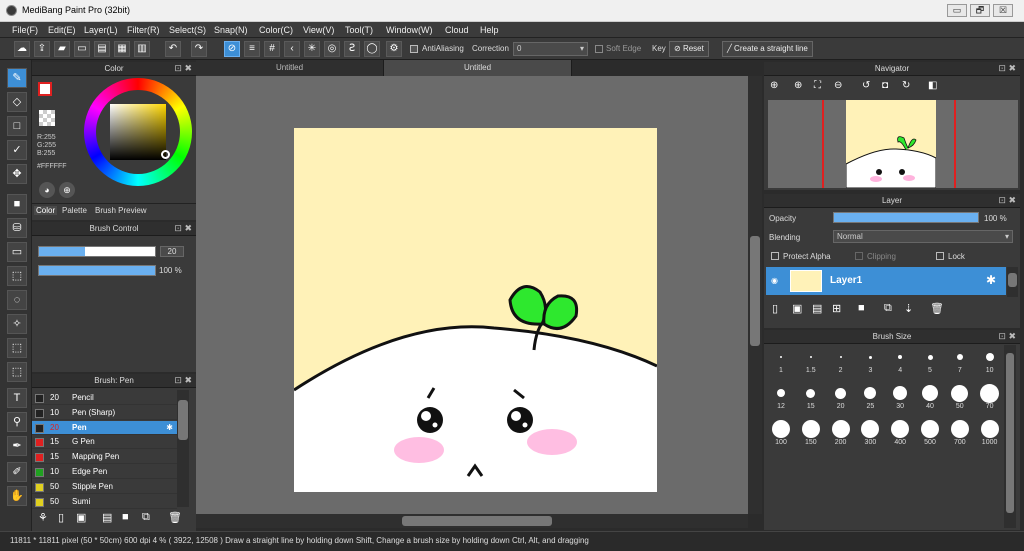 The image size is (1024, 551). I want to click on eyedrop-icon: ⊕, so click(67, 190).